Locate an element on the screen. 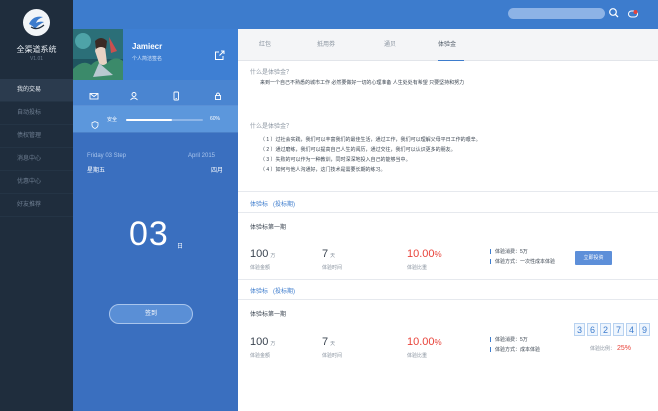 This screenshot has width=658, height=411. plan-info: 体验消费：5万 体验方式：成本体验 is located at coordinates (515, 345).